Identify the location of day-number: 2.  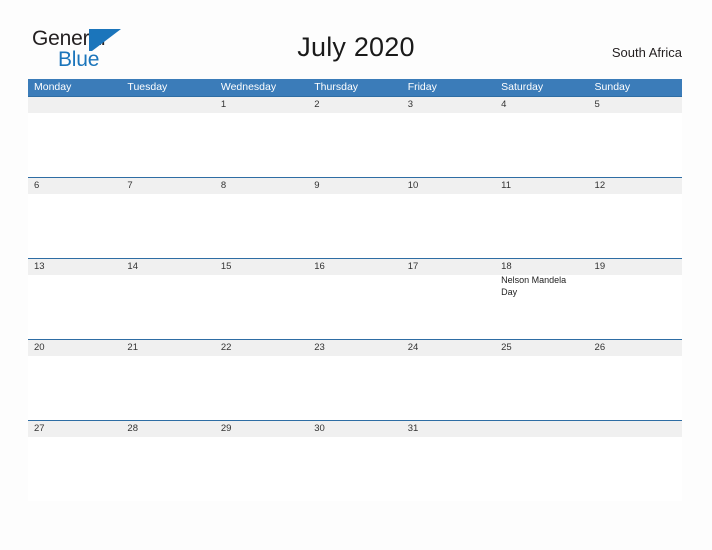
(317, 104).